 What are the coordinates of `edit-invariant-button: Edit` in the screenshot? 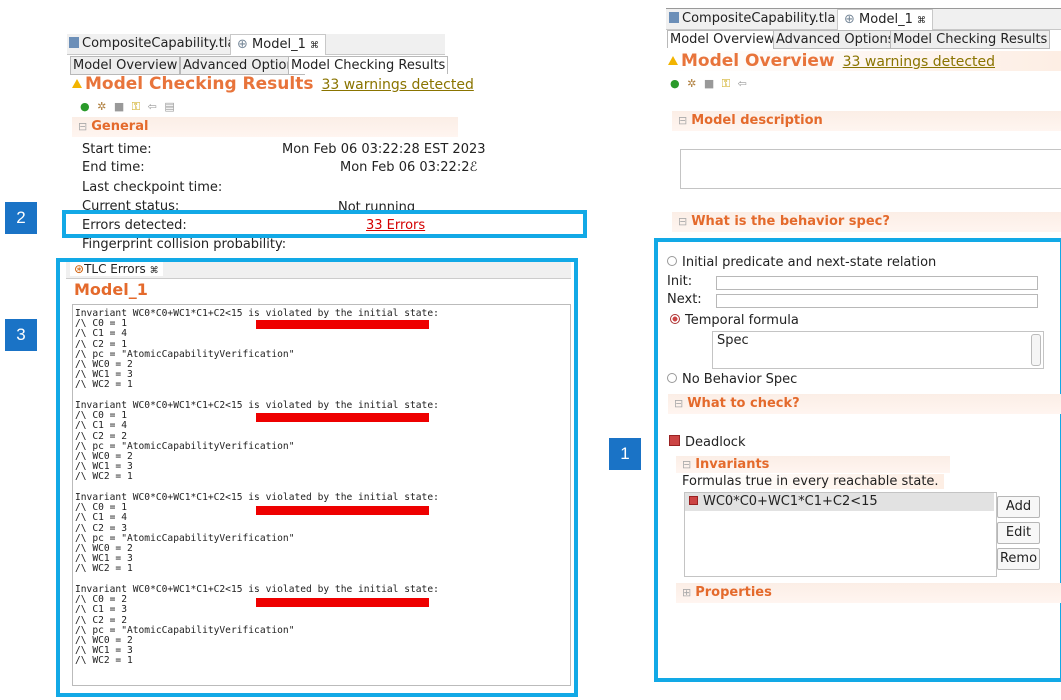 It's located at (1018, 533).